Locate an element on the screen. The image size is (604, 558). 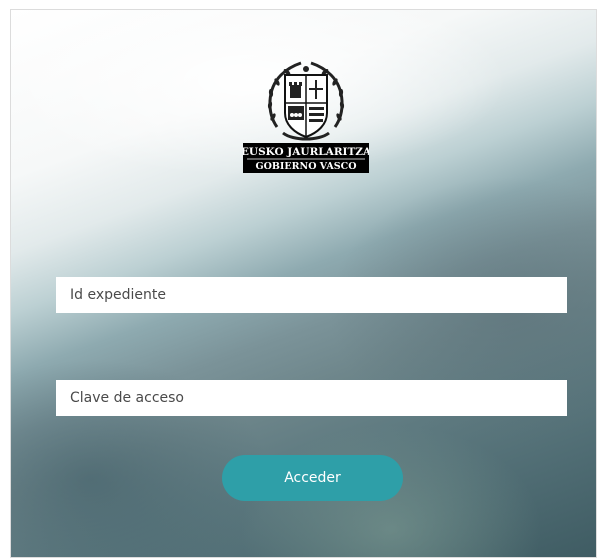
logo-line-2: GOBIERNO VASCO is located at coordinates (306, 166).